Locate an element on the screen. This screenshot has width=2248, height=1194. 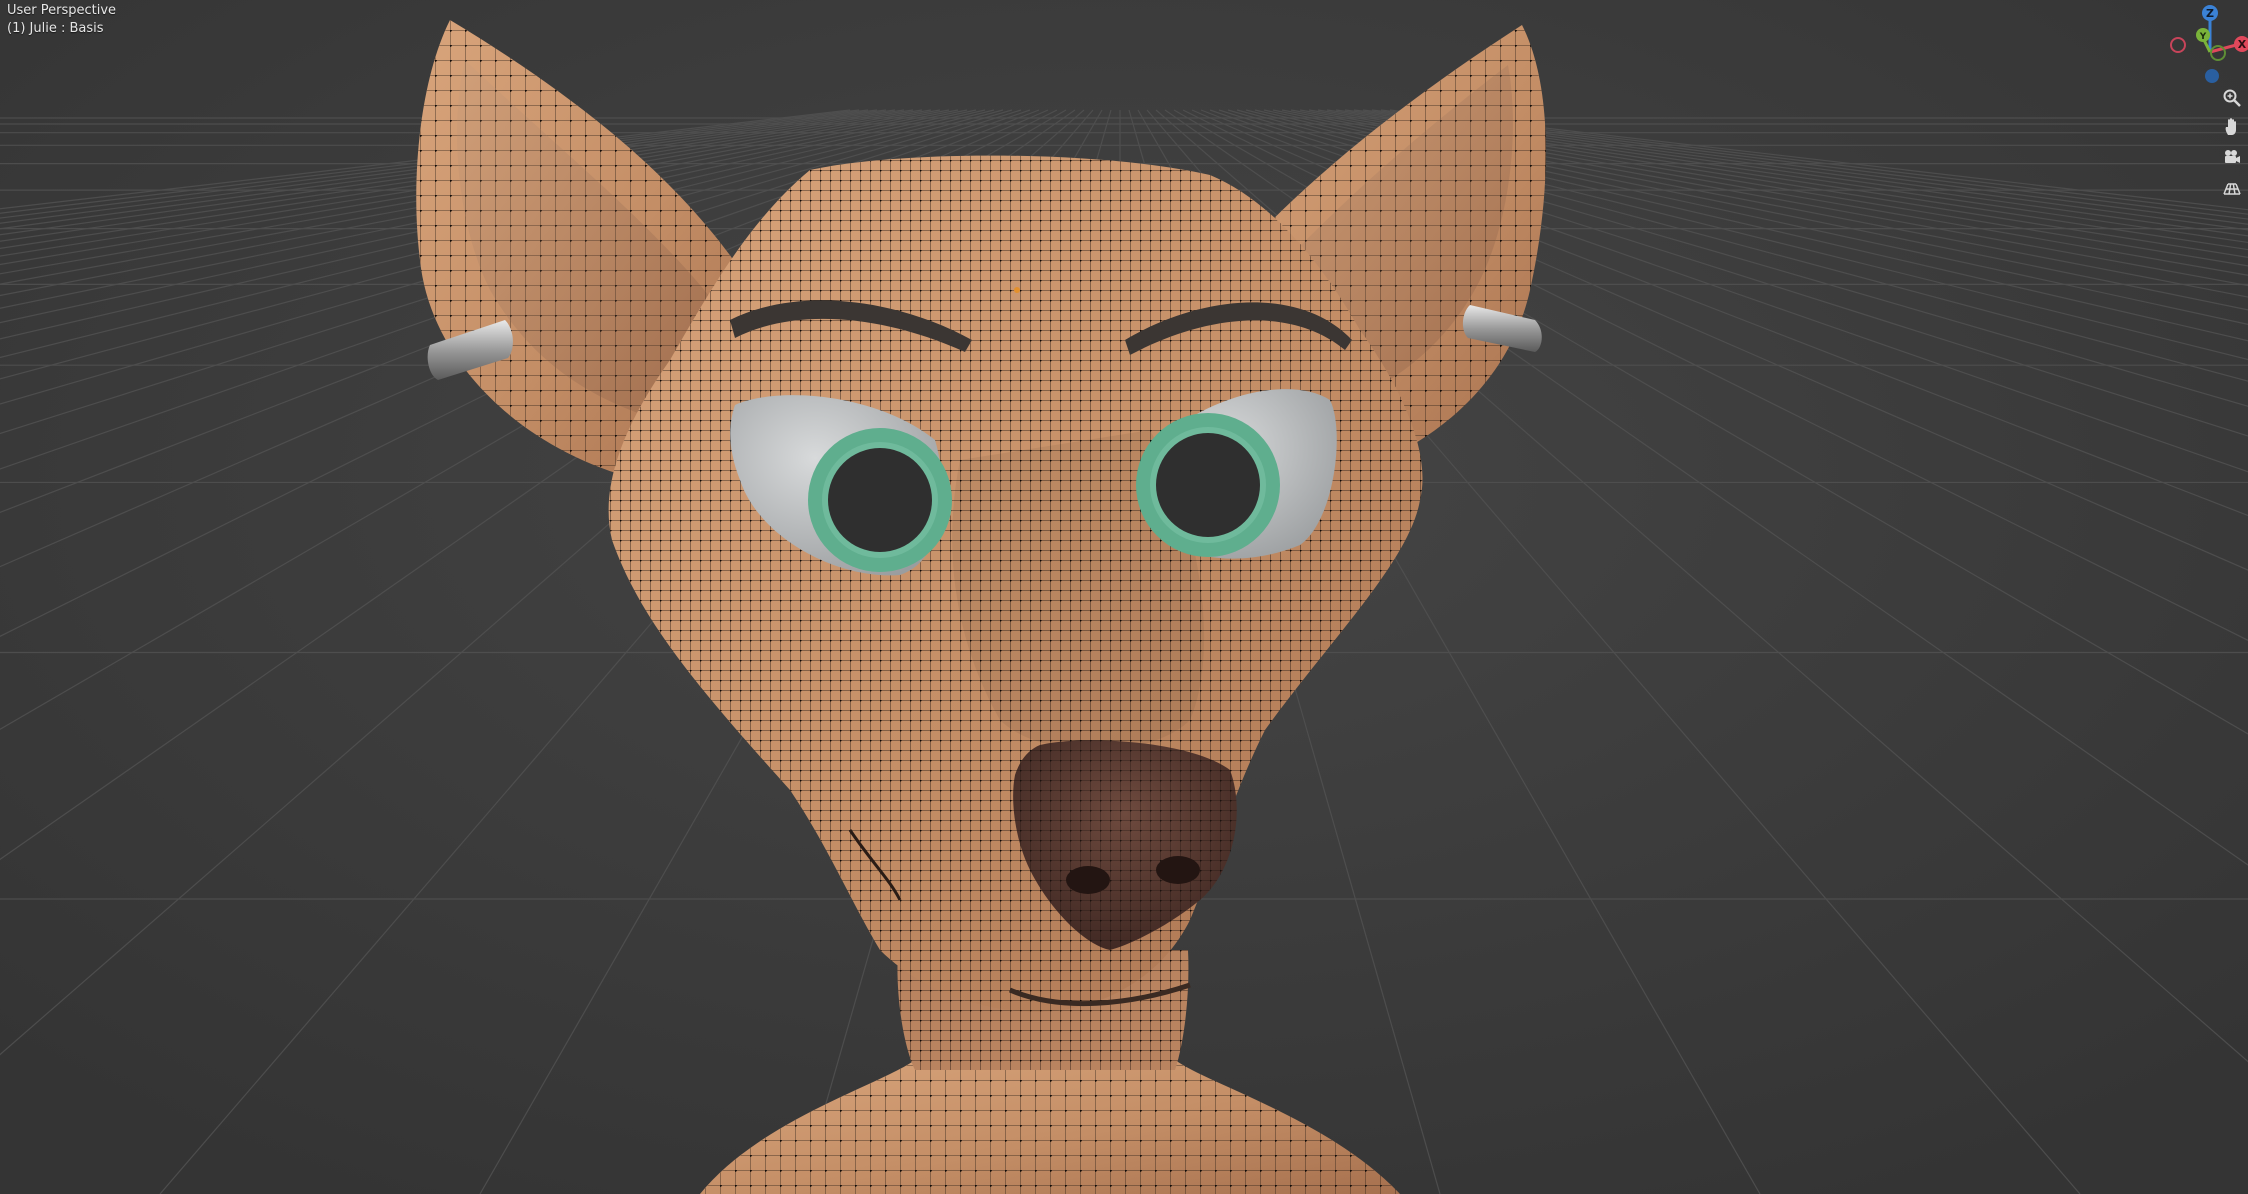
zoom-button is located at coordinates (2235, 100).